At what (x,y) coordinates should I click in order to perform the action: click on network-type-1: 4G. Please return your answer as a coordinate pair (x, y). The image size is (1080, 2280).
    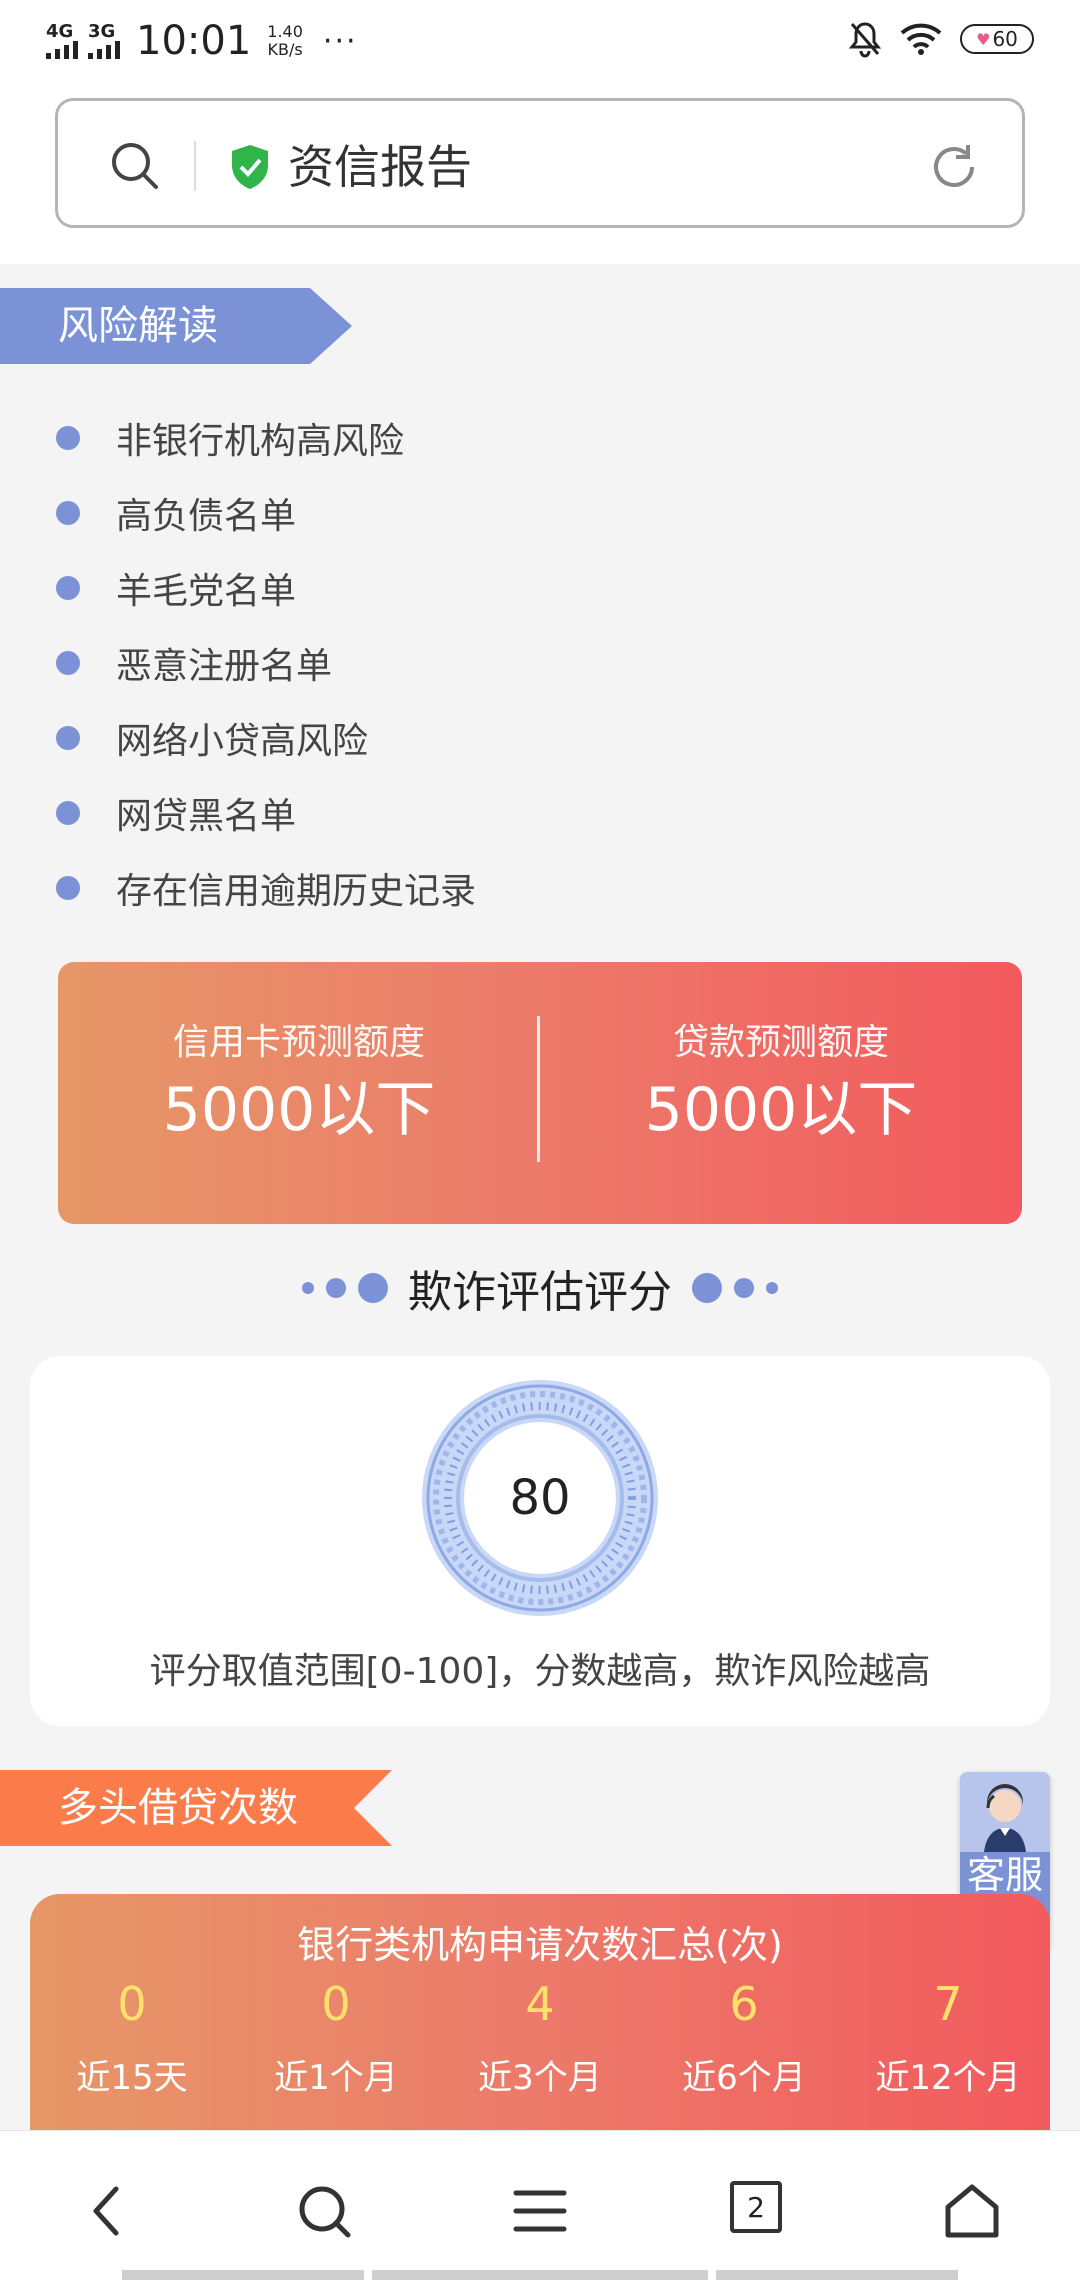
    Looking at the image, I should click on (60, 31).